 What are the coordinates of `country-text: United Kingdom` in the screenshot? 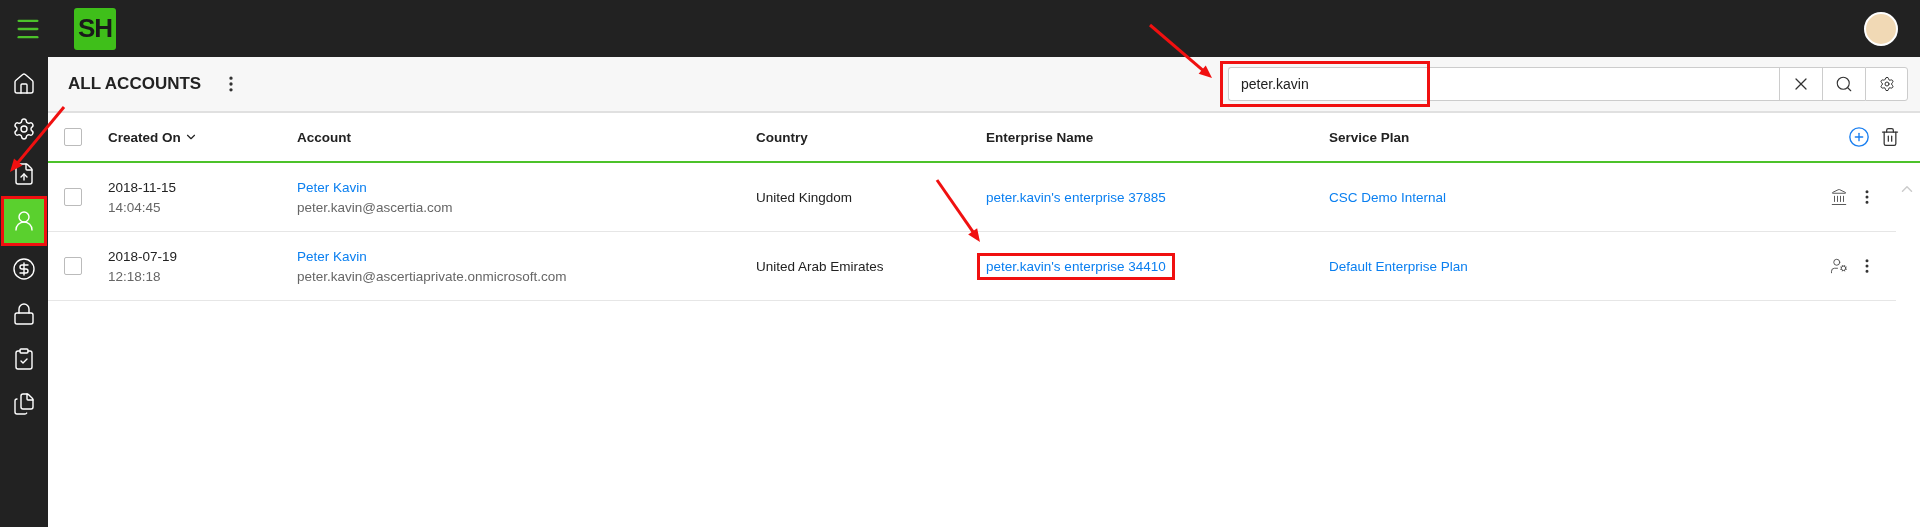 It's located at (805, 197).